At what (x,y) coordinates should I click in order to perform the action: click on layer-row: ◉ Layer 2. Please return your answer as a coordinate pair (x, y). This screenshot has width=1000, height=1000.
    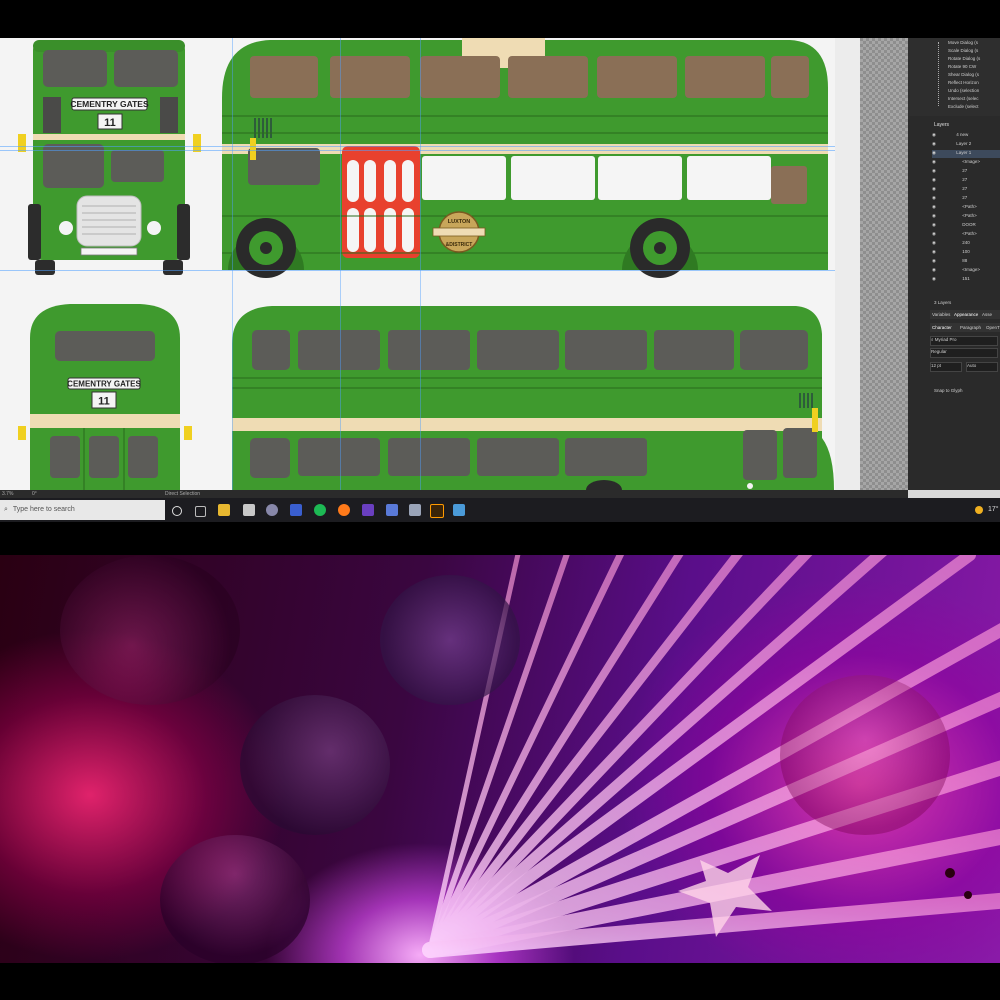
    Looking at the image, I should click on (966, 145).